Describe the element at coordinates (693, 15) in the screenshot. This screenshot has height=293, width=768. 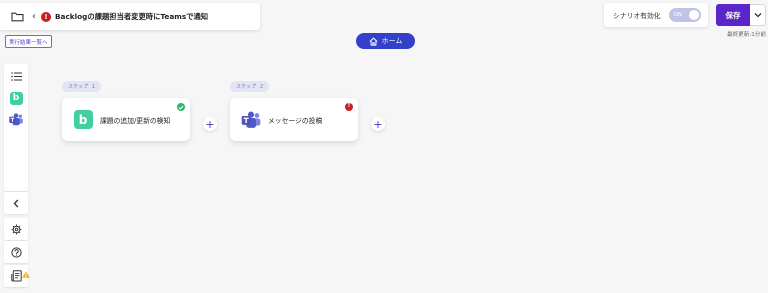
I see `toggle-knob` at that location.